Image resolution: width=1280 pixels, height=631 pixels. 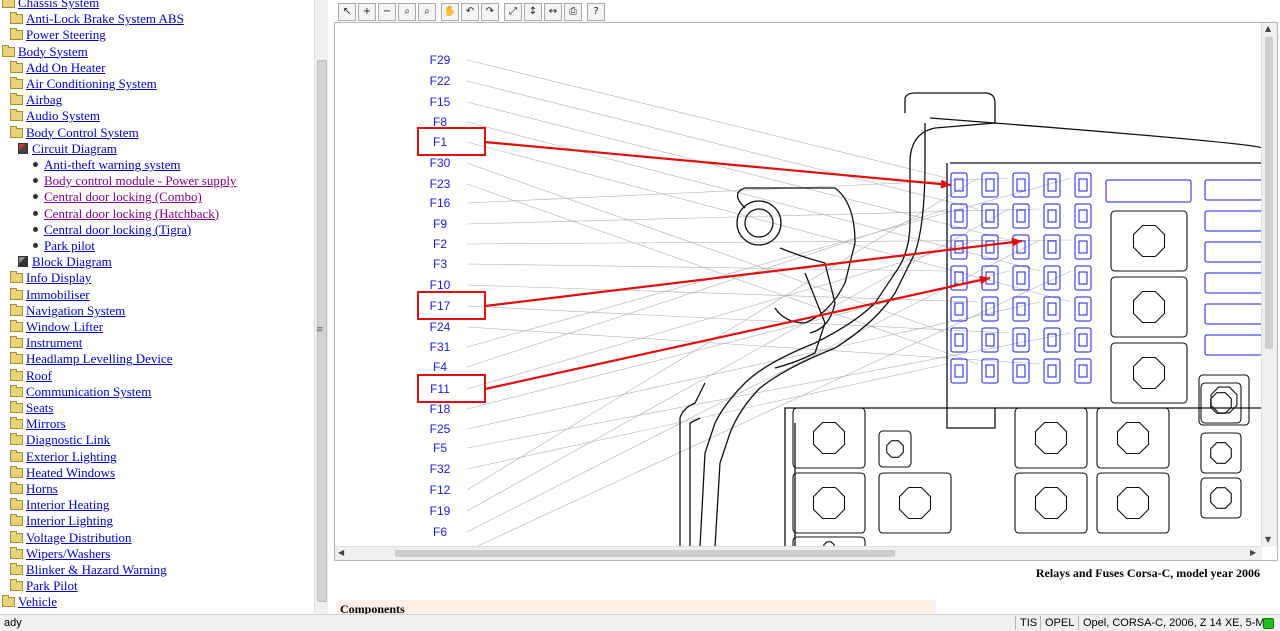 What do you see at coordinates (131, 213) in the screenshot?
I see `tree-item-link: Central door locking (Hatchback)` at bounding box center [131, 213].